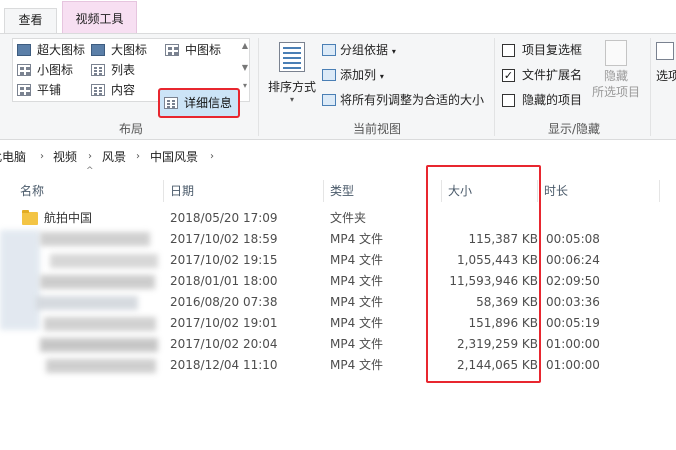  I want to click on list-item-folder: 航拍中国 2018/05/20 17:09 文件夹, so click(338, 218).